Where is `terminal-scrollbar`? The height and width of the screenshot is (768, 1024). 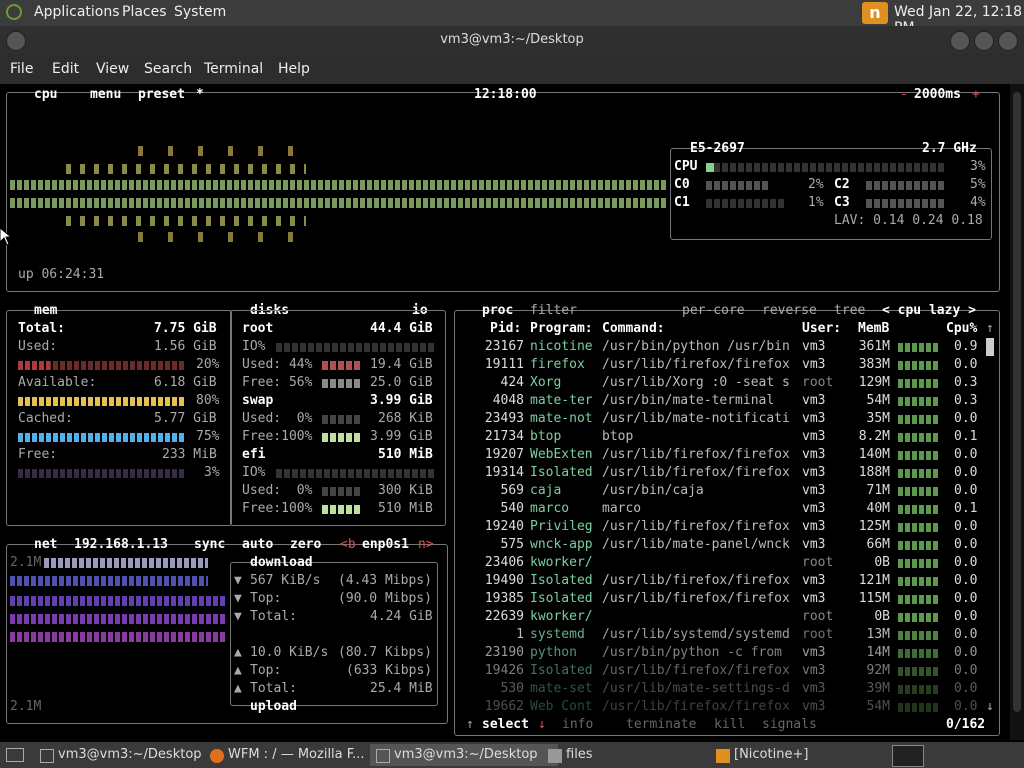
terminal-scrollbar is located at coordinates (1017, 412).